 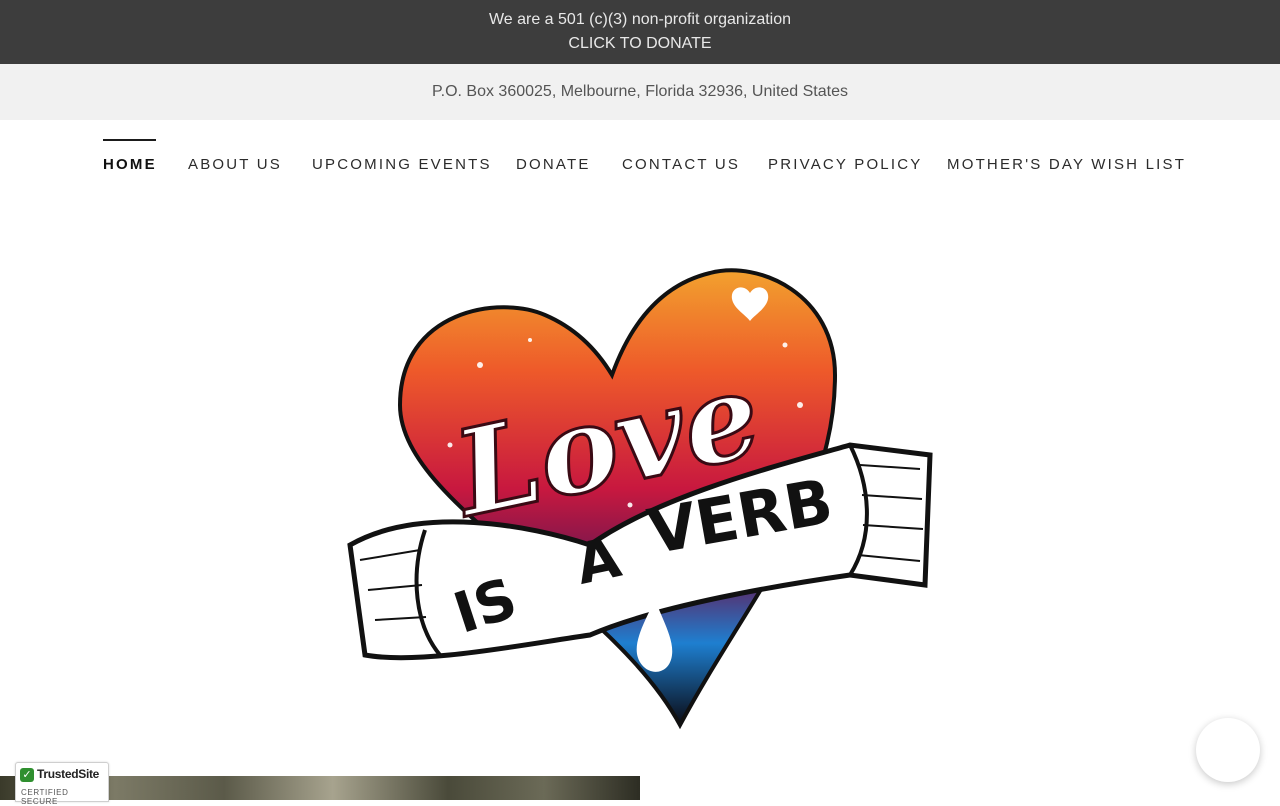 What do you see at coordinates (27, 775) in the screenshot?
I see `checkmark-icon: ✓` at bounding box center [27, 775].